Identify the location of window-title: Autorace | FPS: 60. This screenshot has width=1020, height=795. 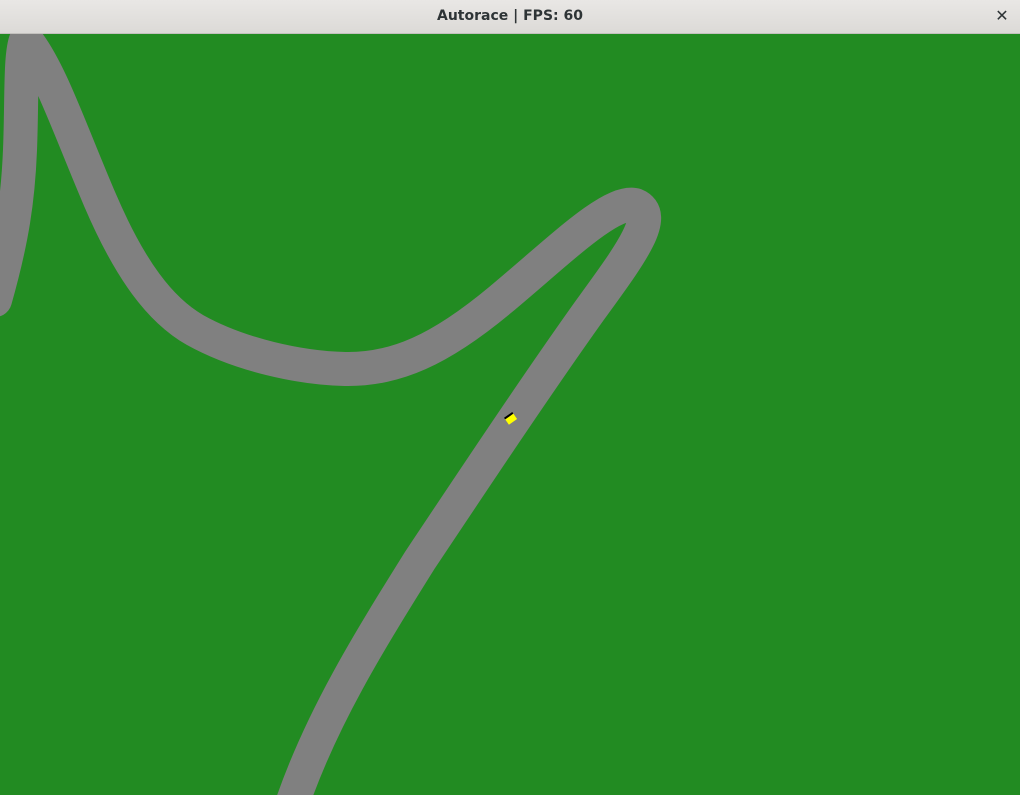
(510, 16).